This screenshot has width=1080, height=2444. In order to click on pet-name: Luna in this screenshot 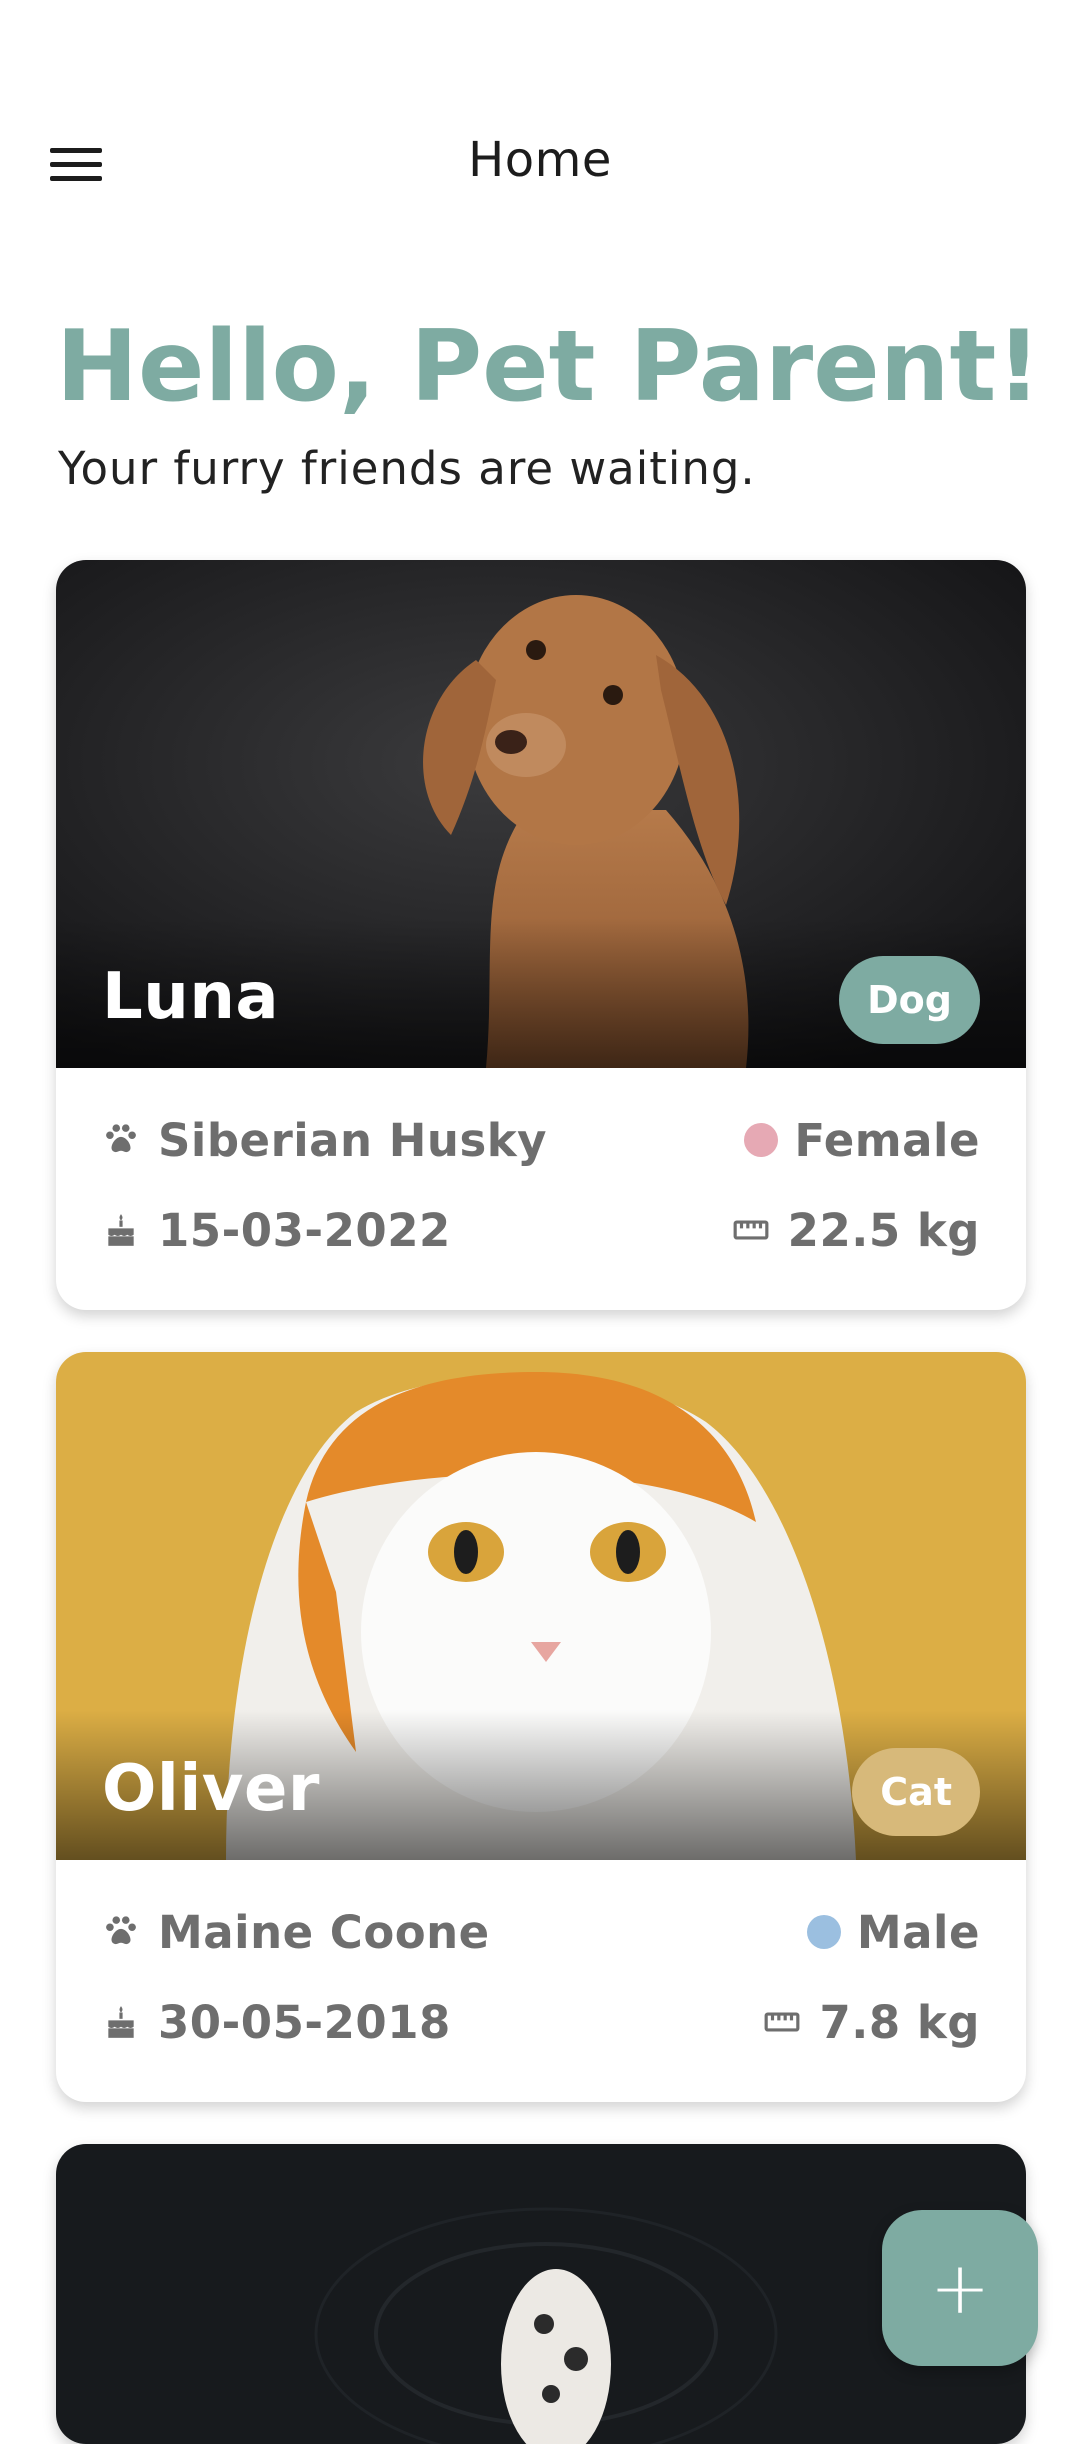, I will do `click(191, 997)`.